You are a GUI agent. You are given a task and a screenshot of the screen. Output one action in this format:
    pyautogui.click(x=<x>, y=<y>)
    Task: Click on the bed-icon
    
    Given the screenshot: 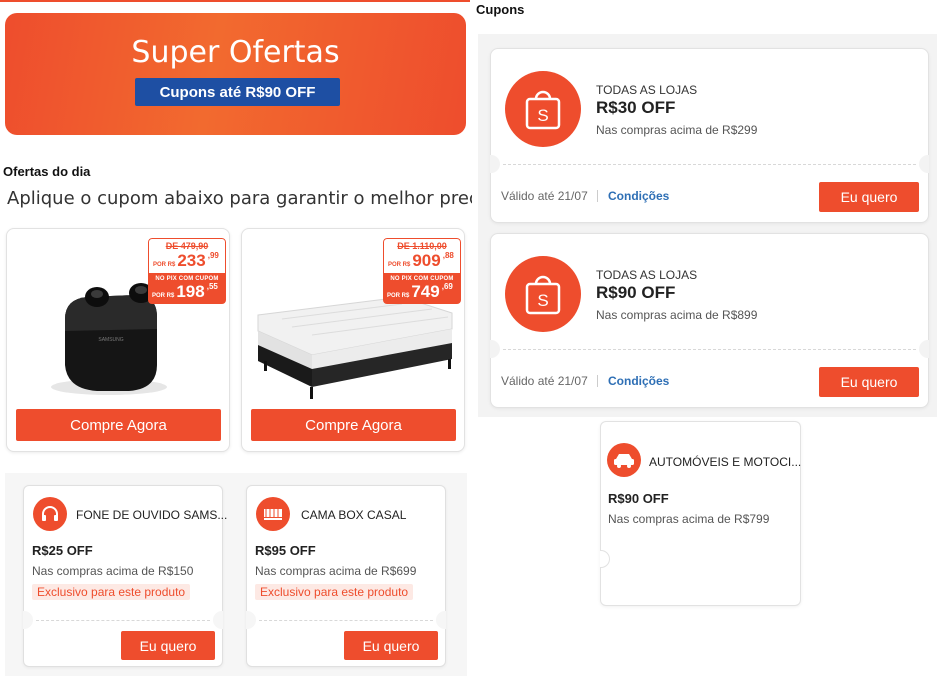 What is the action you would take?
    pyautogui.click(x=273, y=514)
    